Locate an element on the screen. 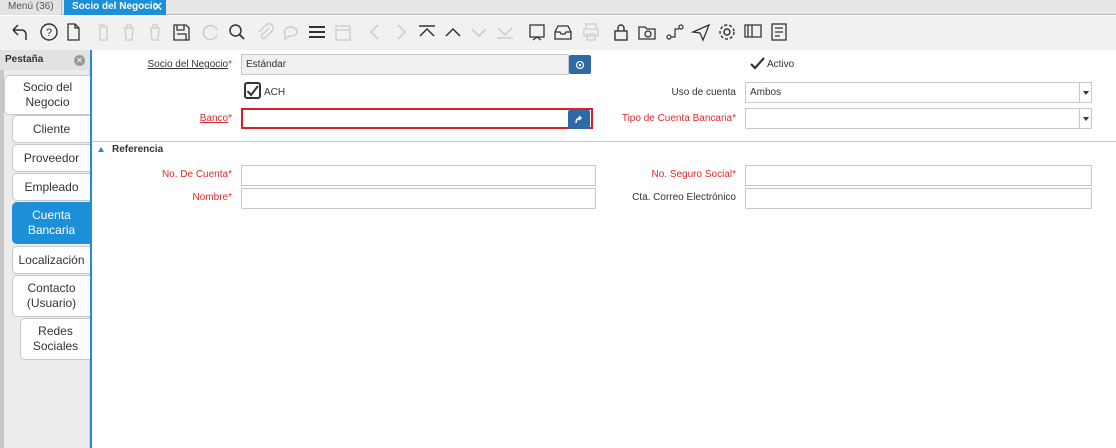  chat-icon is located at coordinates (291, 32).